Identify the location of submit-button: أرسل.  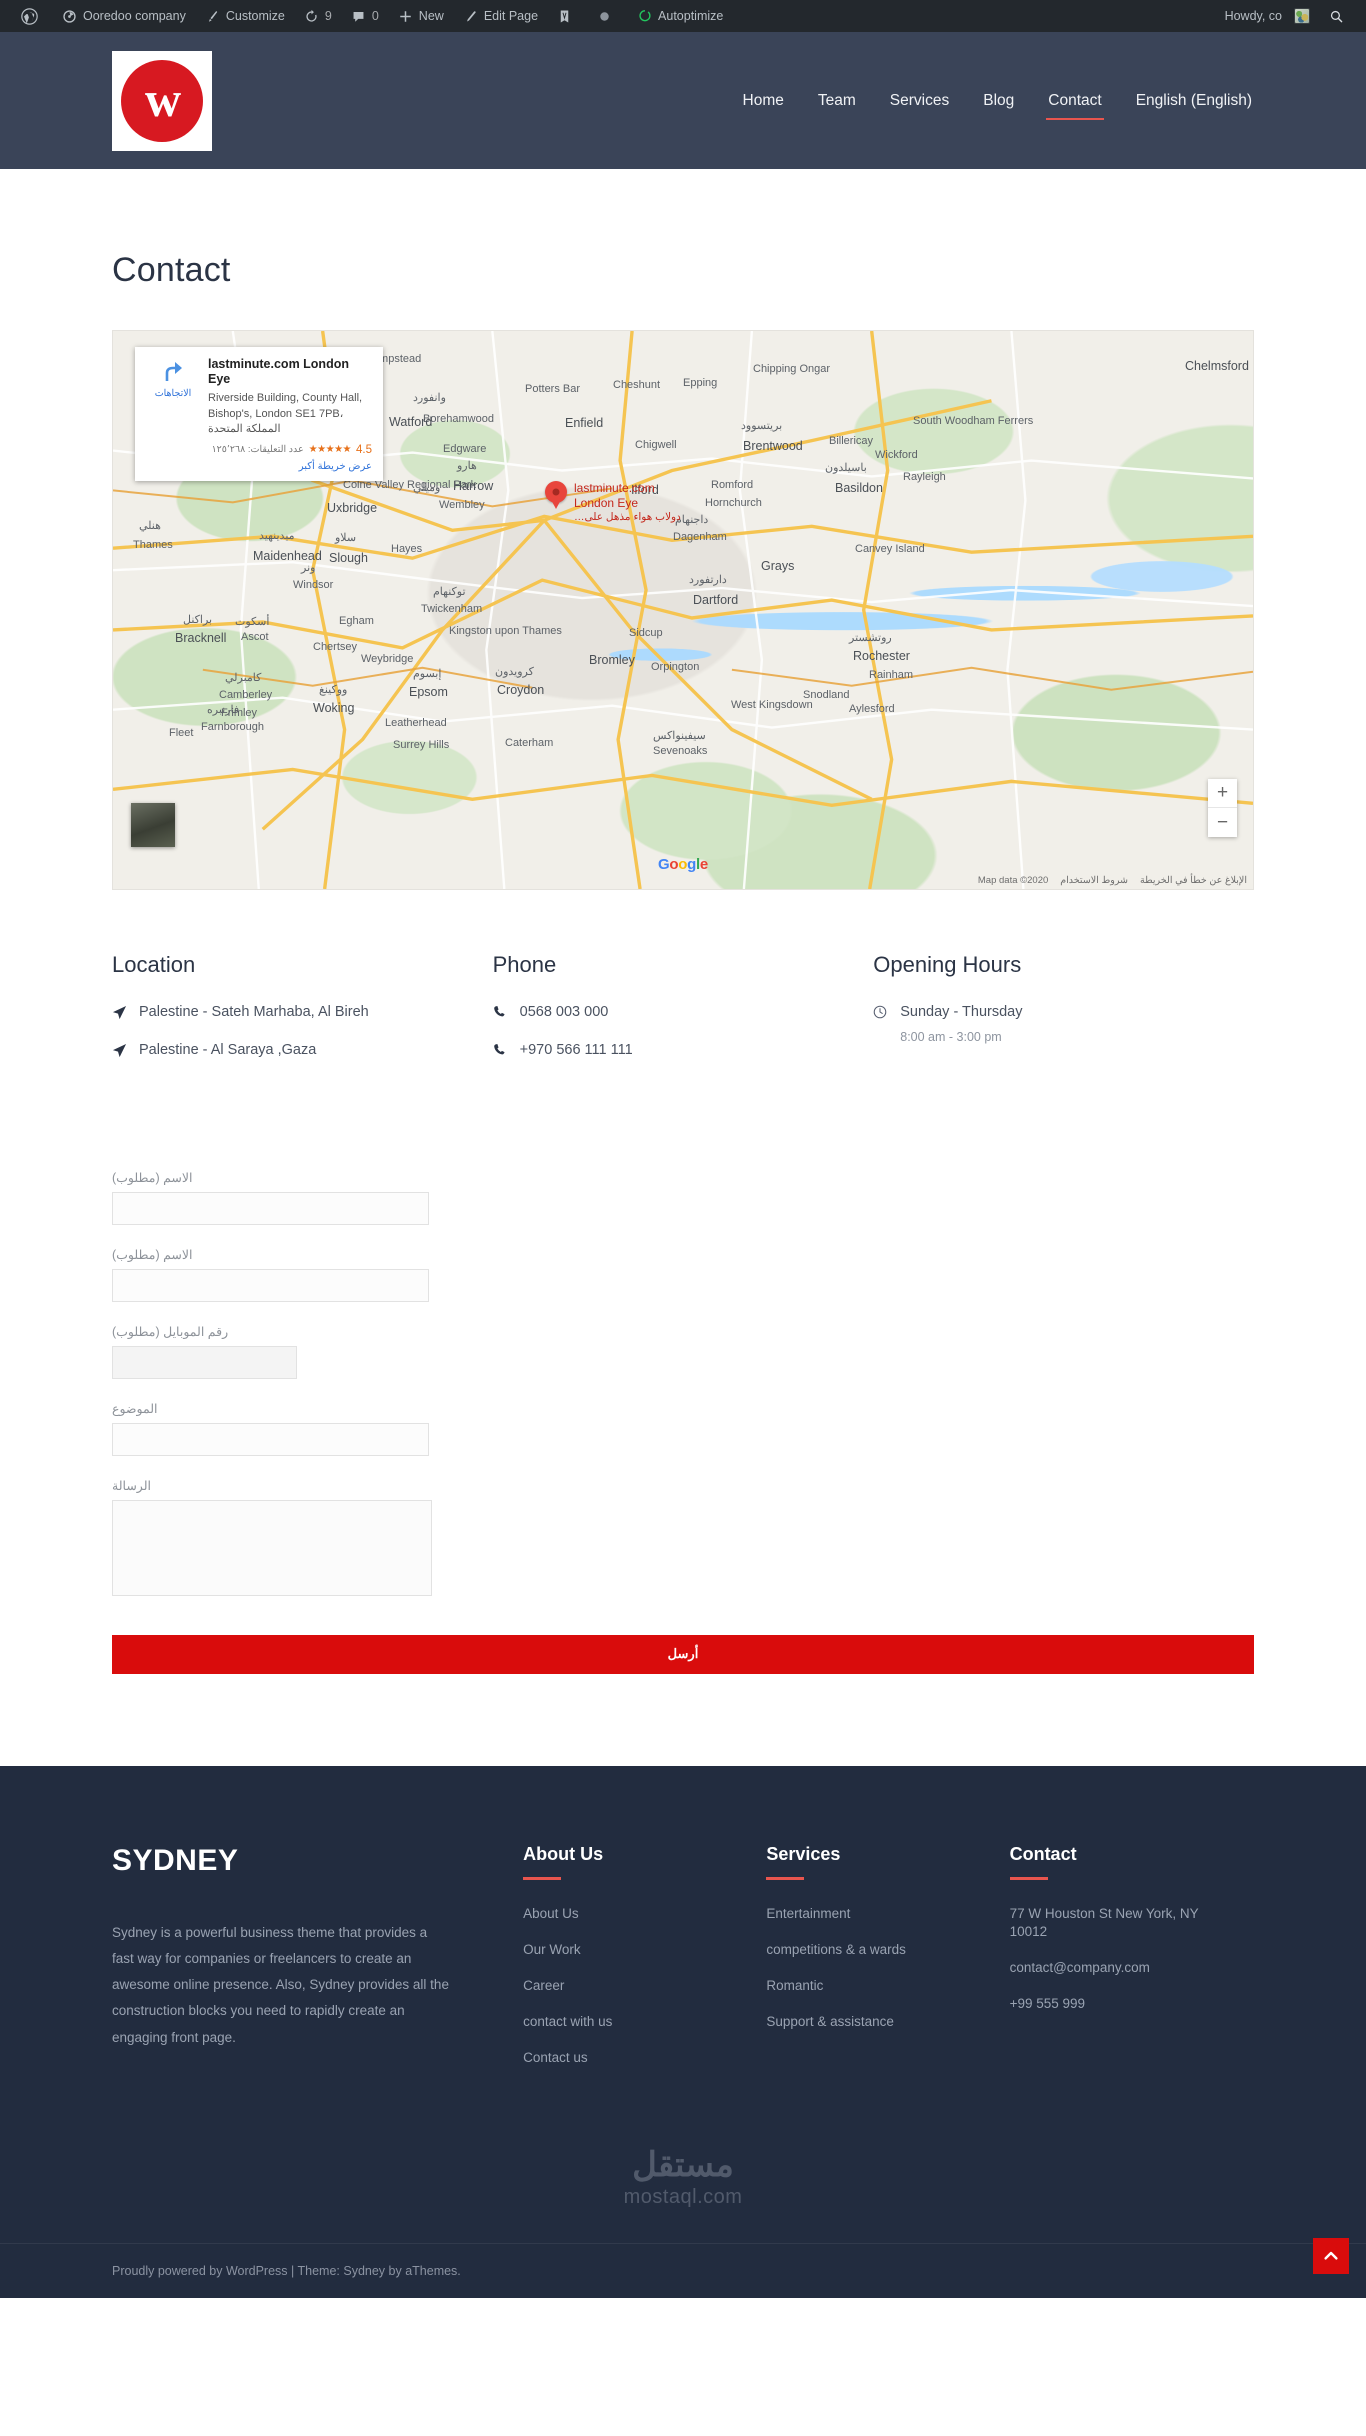
(683, 1654).